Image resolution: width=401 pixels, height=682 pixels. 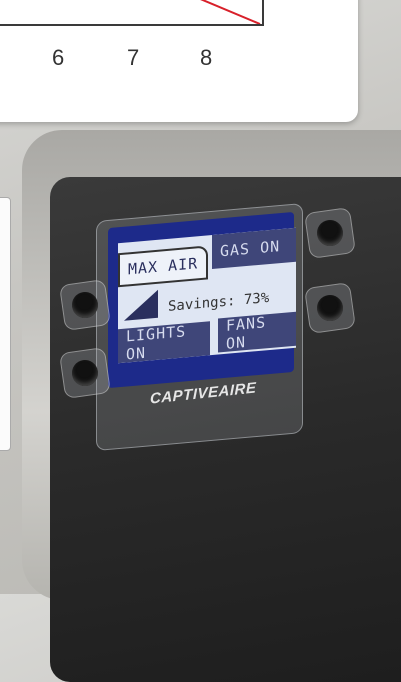 I want to click on savings-readout: Savings: 73%, so click(x=219, y=302).